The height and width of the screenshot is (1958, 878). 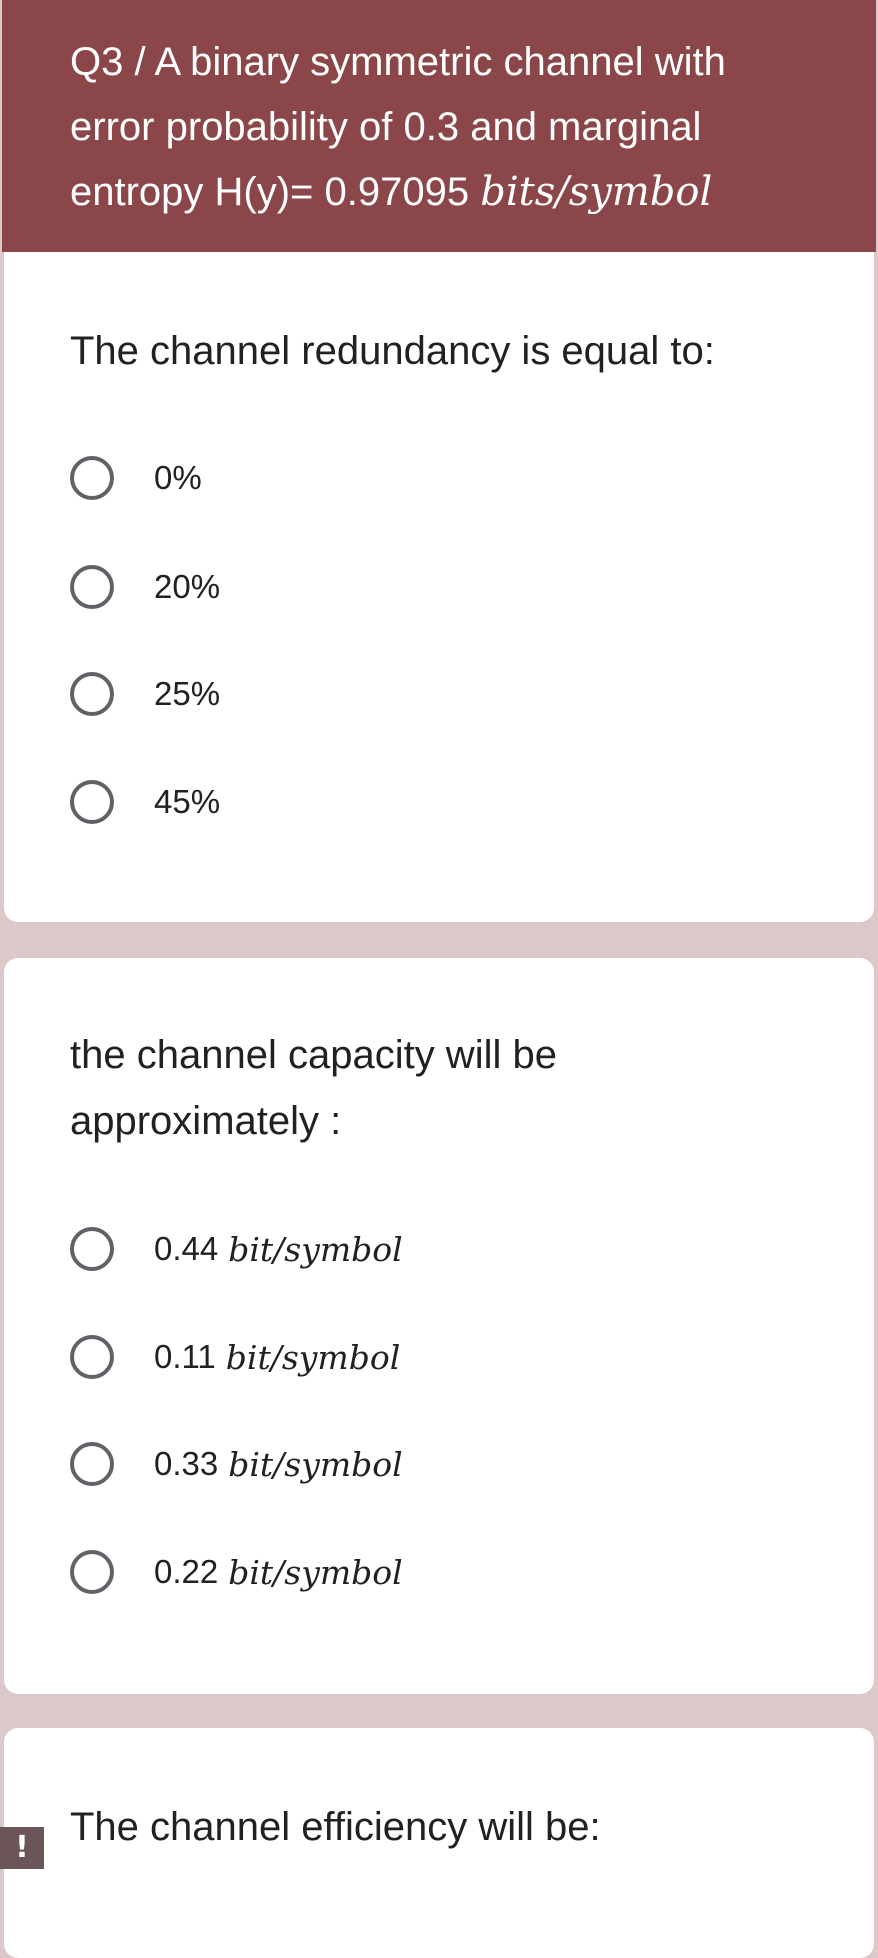 What do you see at coordinates (187, 693) in the screenshot?
I see `option-label: 25%` at bounding box center [187, 693].